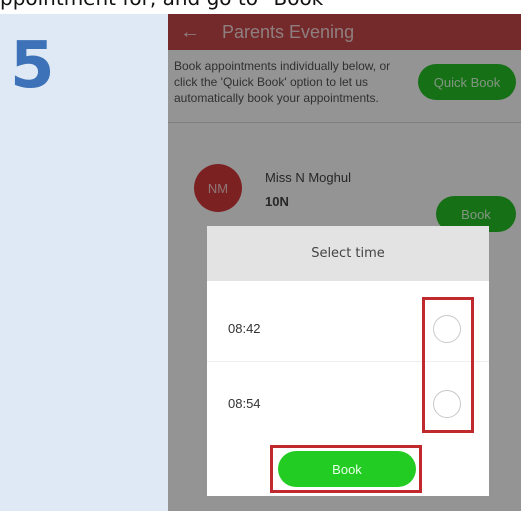 The image size is (521, 511). I want to click on instruction-text: ppointment for, and go to "Book", so click(260, 5).